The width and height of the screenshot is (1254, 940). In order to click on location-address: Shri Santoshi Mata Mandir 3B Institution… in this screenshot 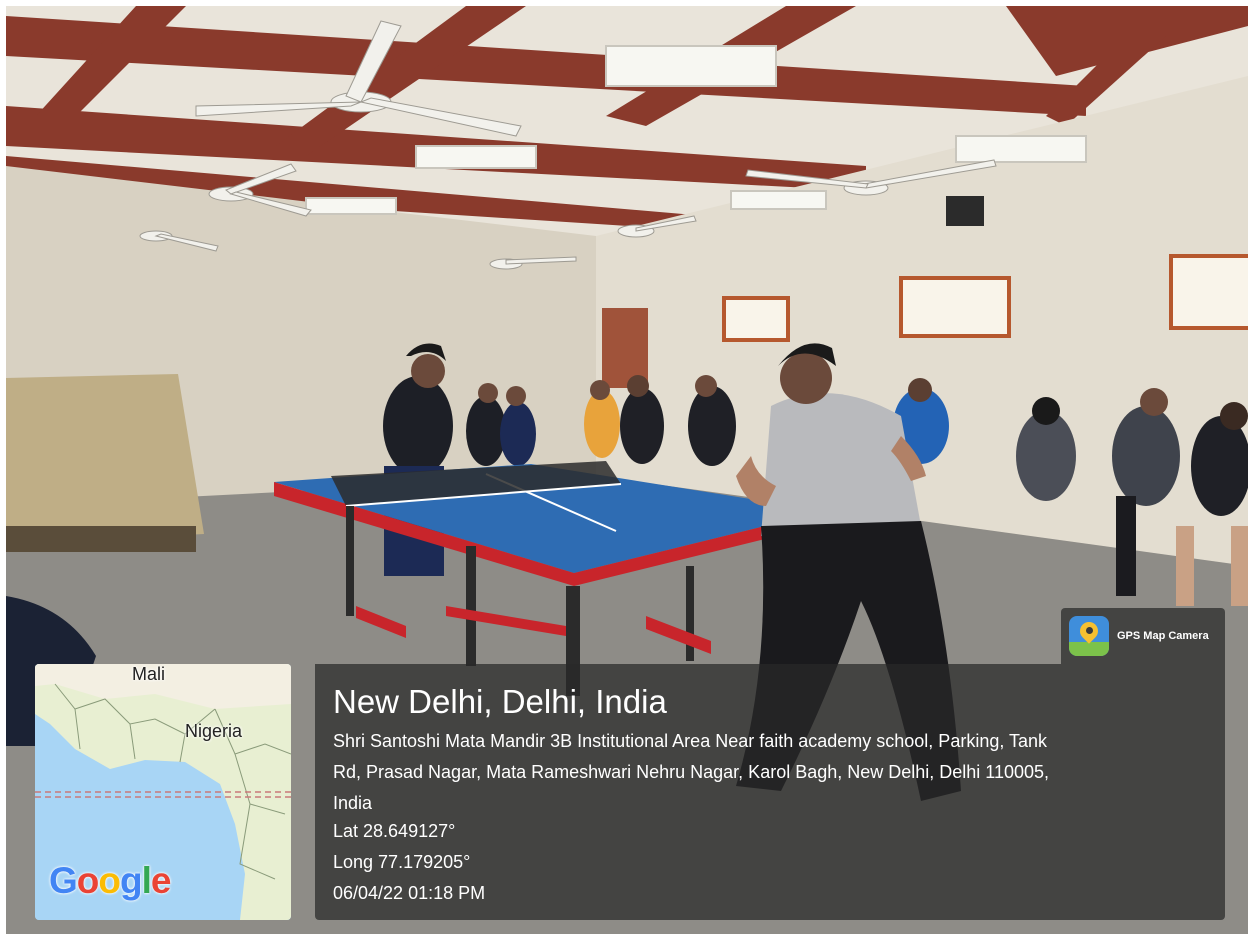, I will do `click(768, 772)`.